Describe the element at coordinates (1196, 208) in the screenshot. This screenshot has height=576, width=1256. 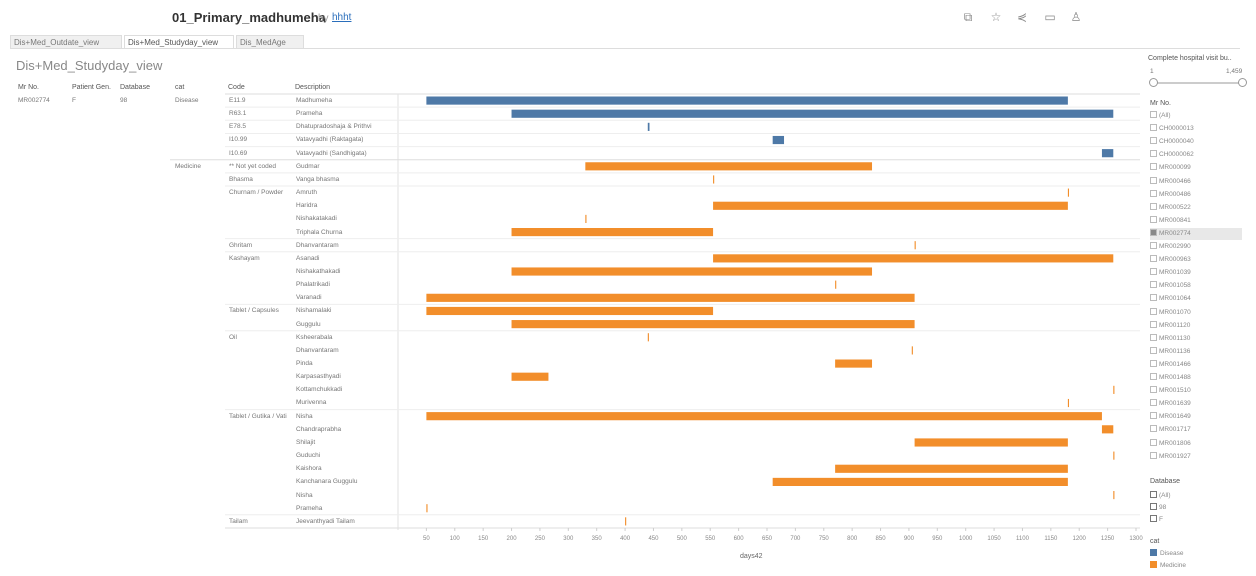
I see `mr-filter-option: MR000522` at that location.